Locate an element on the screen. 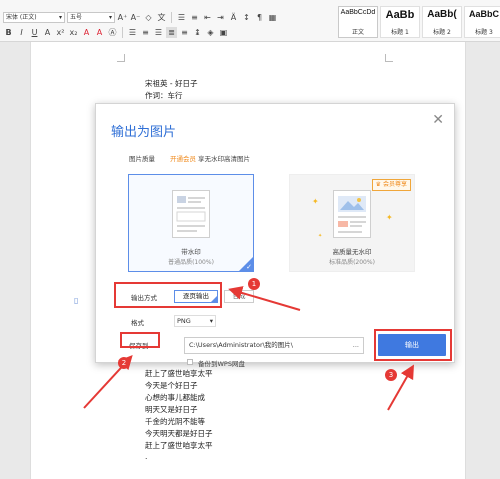  annotation-badge: 2 is located at coordinates (124, 363).